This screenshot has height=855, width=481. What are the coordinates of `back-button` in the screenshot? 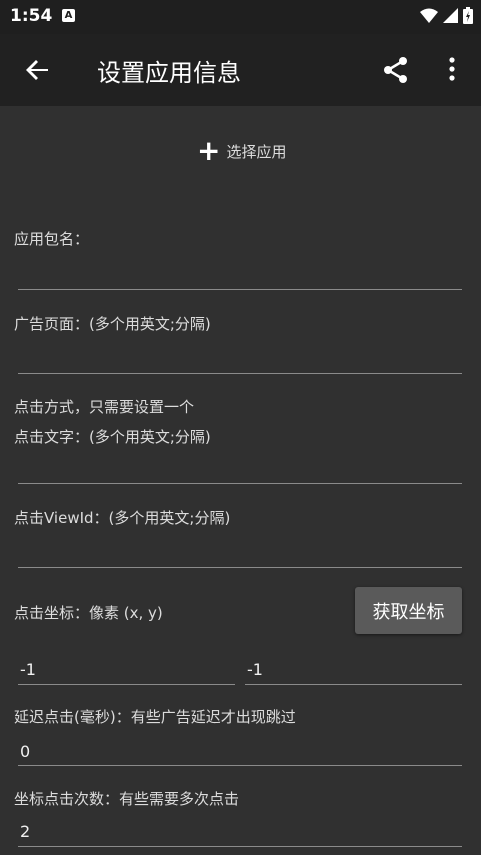 It's located at (38, 70).